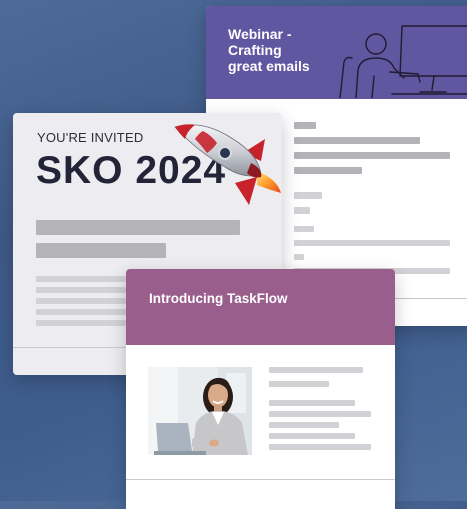 The height and width of the screenshot is (509, 467). Describe the element at coordinates (260, 307) in the screenshot. I see `taskflow-card-header: Introducing TaskFlow` at that location.